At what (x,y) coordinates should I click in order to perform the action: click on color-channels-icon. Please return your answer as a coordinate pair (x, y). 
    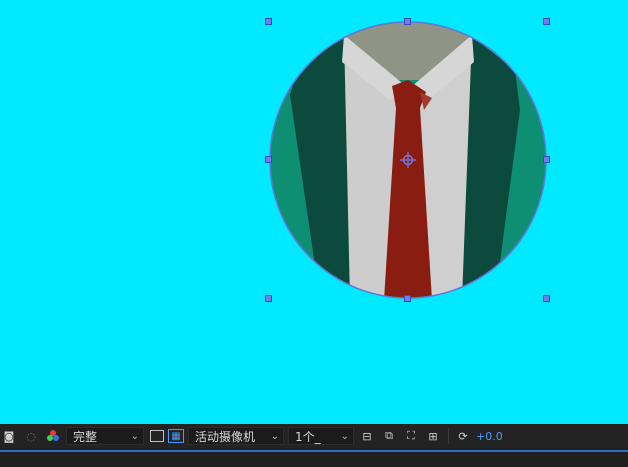
    Looking at the image, I should click on (53, 436).